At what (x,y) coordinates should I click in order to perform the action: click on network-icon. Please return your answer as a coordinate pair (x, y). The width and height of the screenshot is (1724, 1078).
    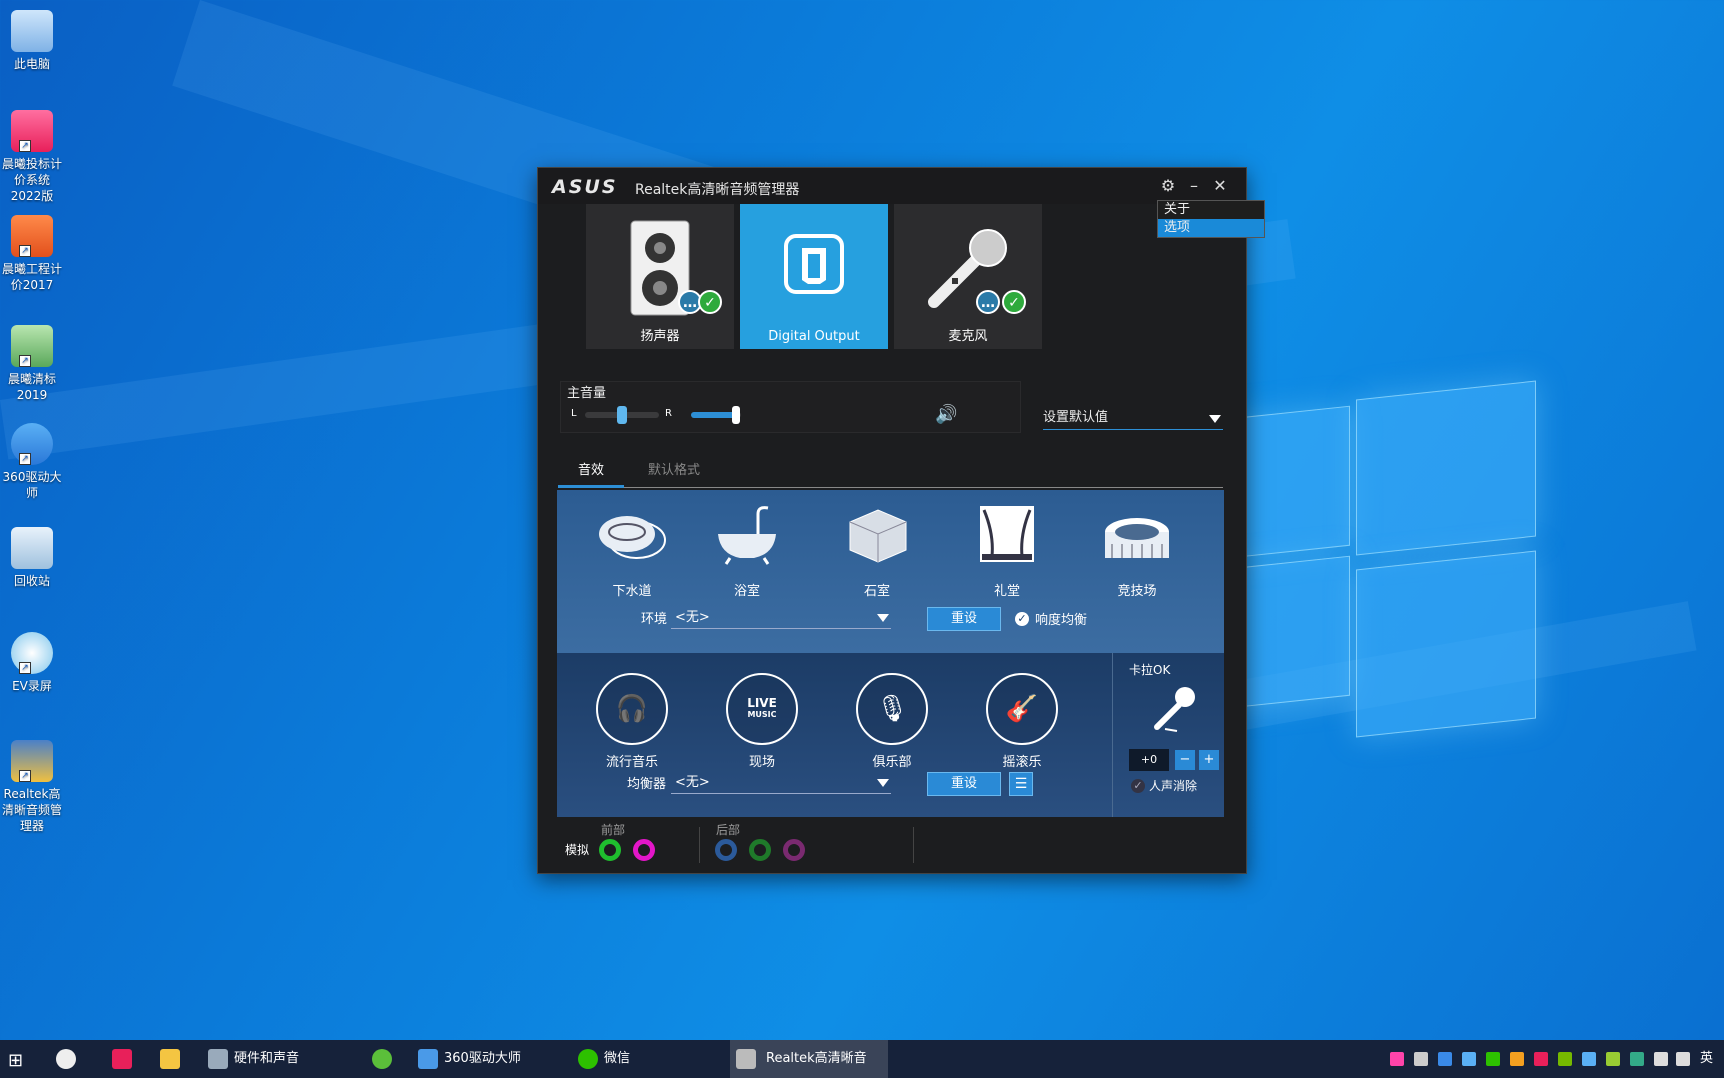
    Looking at the image, I should click on (1661, 1059).